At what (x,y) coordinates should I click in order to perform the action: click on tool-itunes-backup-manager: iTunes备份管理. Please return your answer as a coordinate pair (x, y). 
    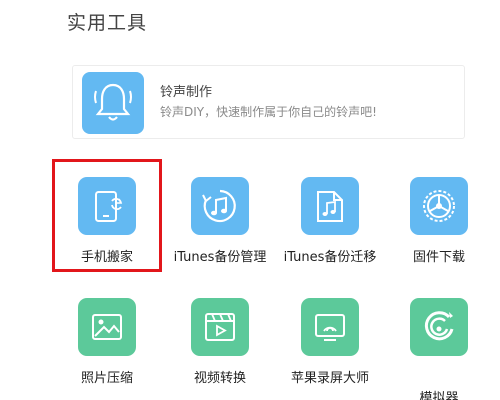
    Looking at the image, I should click on (220, 214).